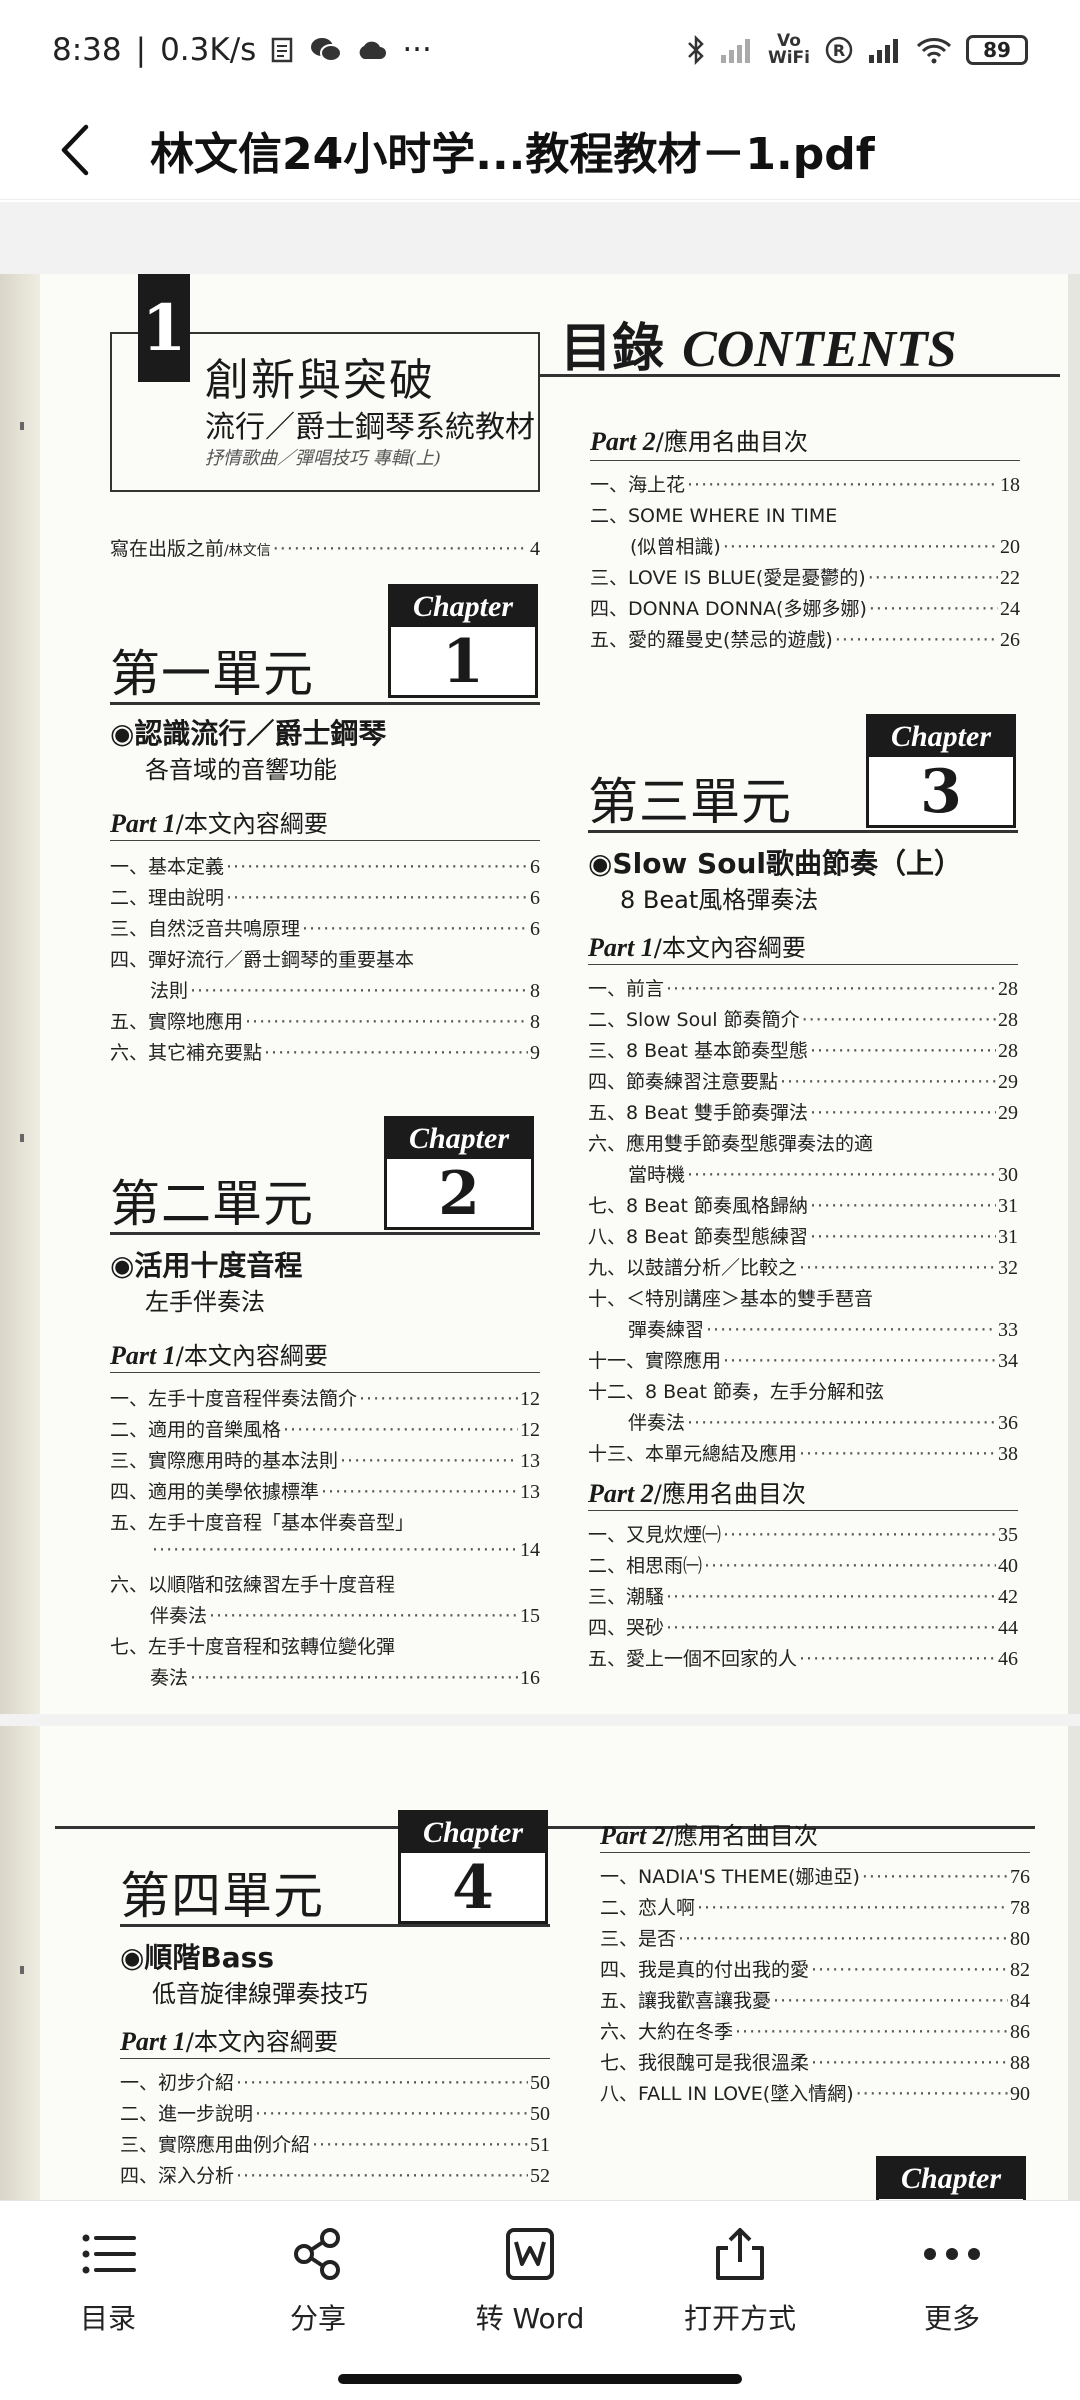 The width and height of the screenshot is (1080, 2400). What do you see at coordinates (325, 1022) in the screenshot?
I see `toc-entry: 五、實際地應用8` at bounding box center [325, 1022].